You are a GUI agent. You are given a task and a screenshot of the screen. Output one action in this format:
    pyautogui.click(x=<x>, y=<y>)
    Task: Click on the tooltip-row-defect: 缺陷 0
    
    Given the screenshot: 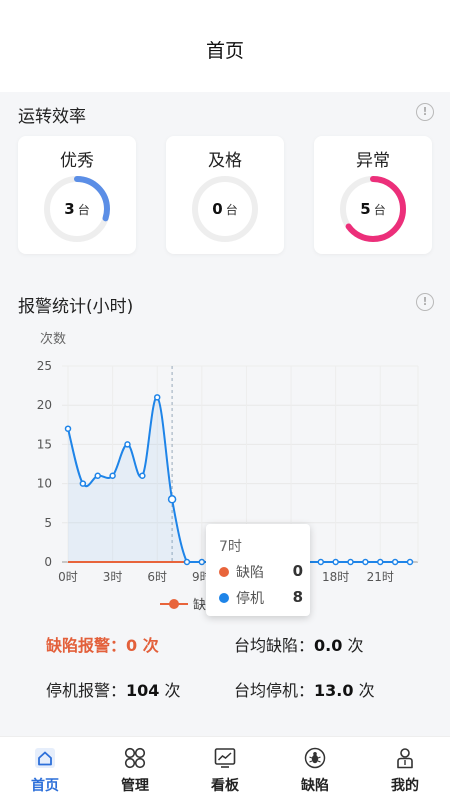 What is the action you would take?
    pyautogui.click(x=261, y=572)
    